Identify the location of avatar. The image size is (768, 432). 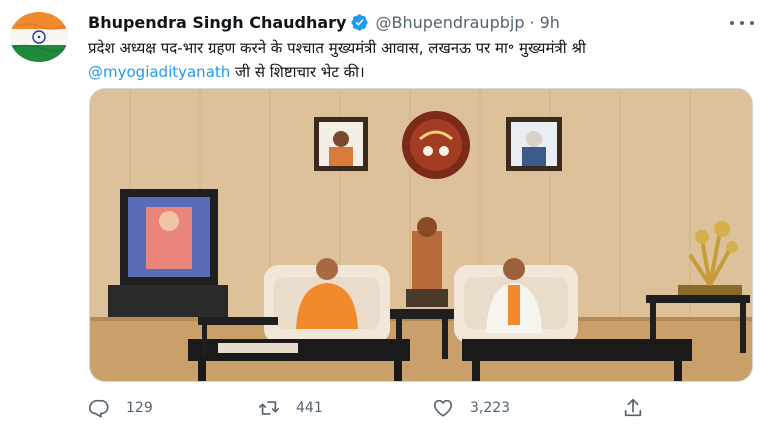
(39, 37).